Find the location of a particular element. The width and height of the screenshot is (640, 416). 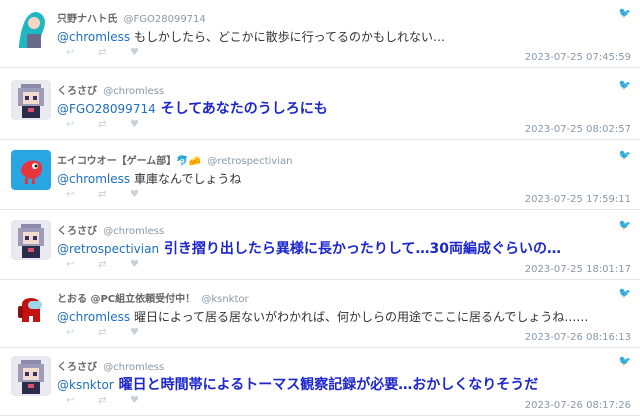

tweet-header: エイコウオー【ゲーム部】🐬🧀 @retrospectivian is located at coordinates (174, 159).